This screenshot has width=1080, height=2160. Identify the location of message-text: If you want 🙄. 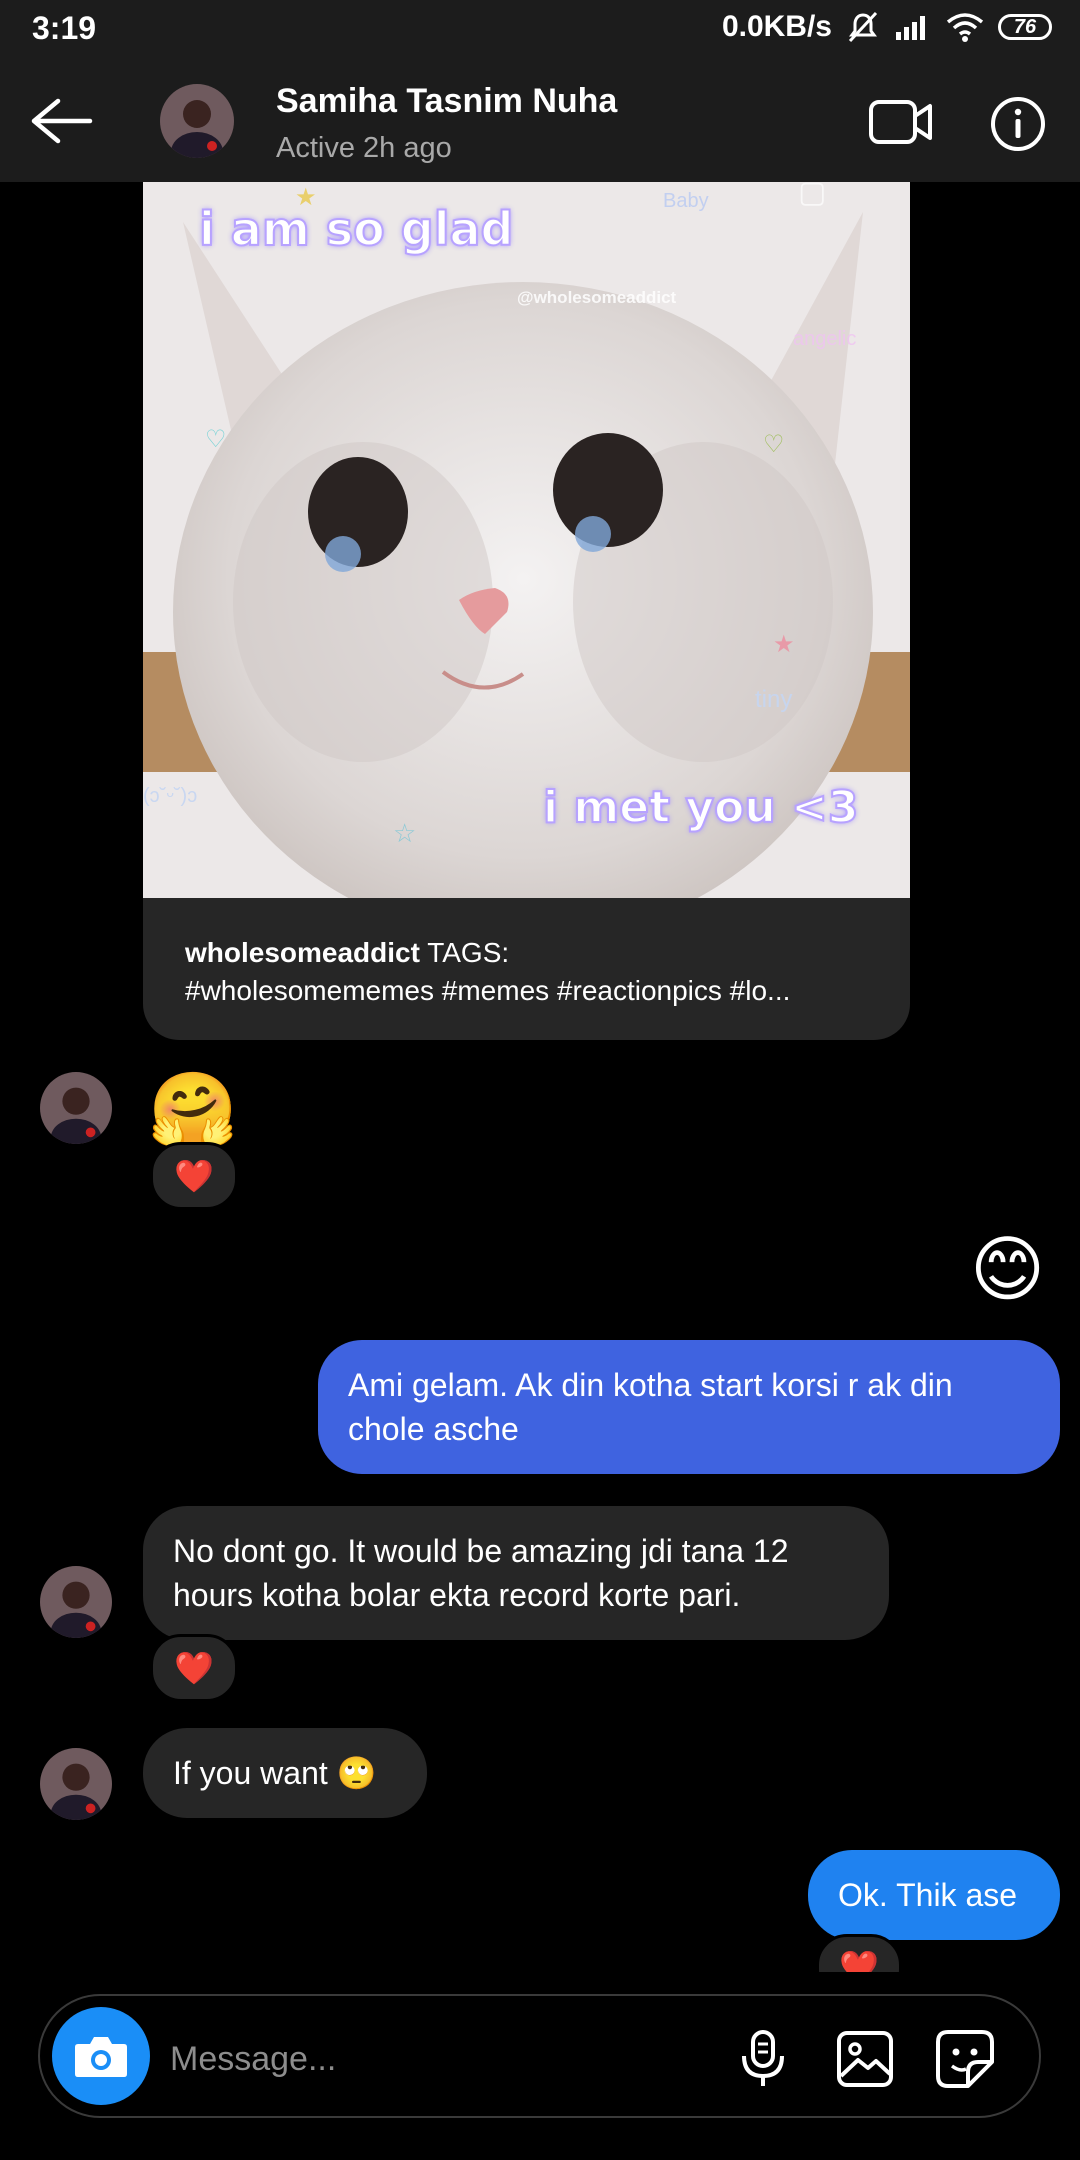
(275, 1773).